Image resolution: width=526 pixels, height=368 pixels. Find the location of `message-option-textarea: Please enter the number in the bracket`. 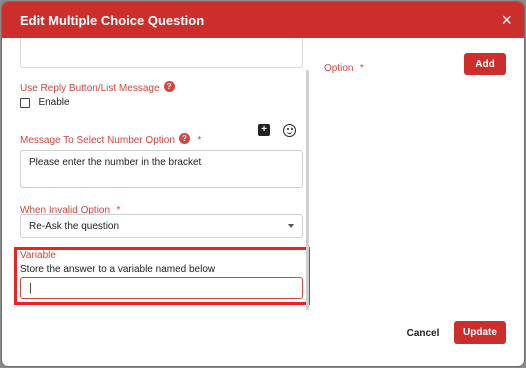

message-option-textarea: Please enter the number in the bracket is located at coordinates (161, 169).